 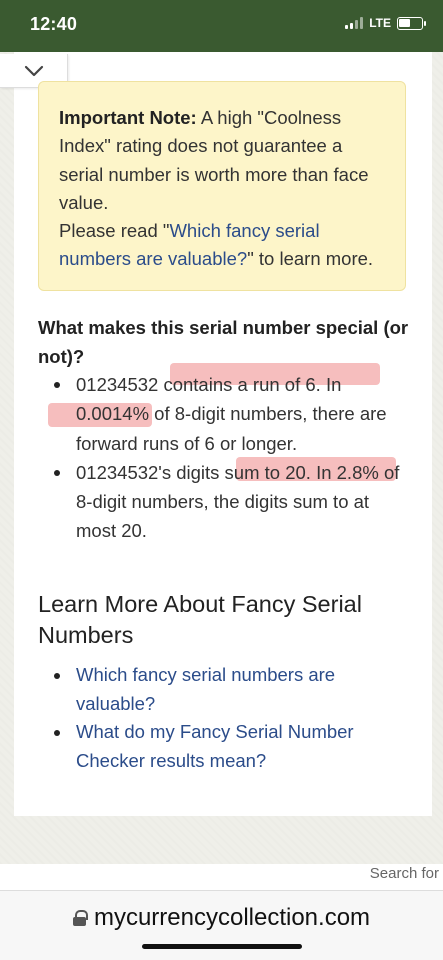 I want to click on learn-link-valuable: Which fancy serial numbers are valuable?, so click(x=223, y=689).